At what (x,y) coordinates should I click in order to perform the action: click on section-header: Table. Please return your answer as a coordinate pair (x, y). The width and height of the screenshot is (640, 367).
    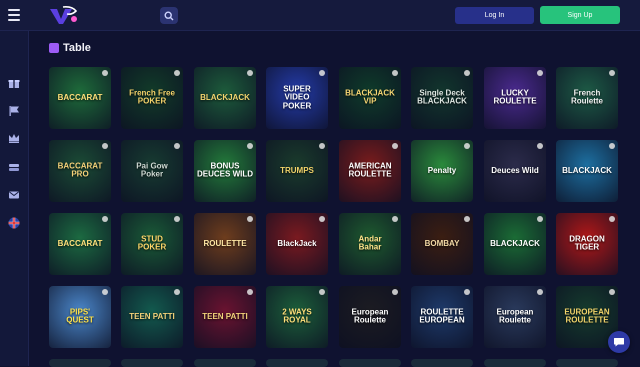
    Looking at the image, I should click on (70, 48).